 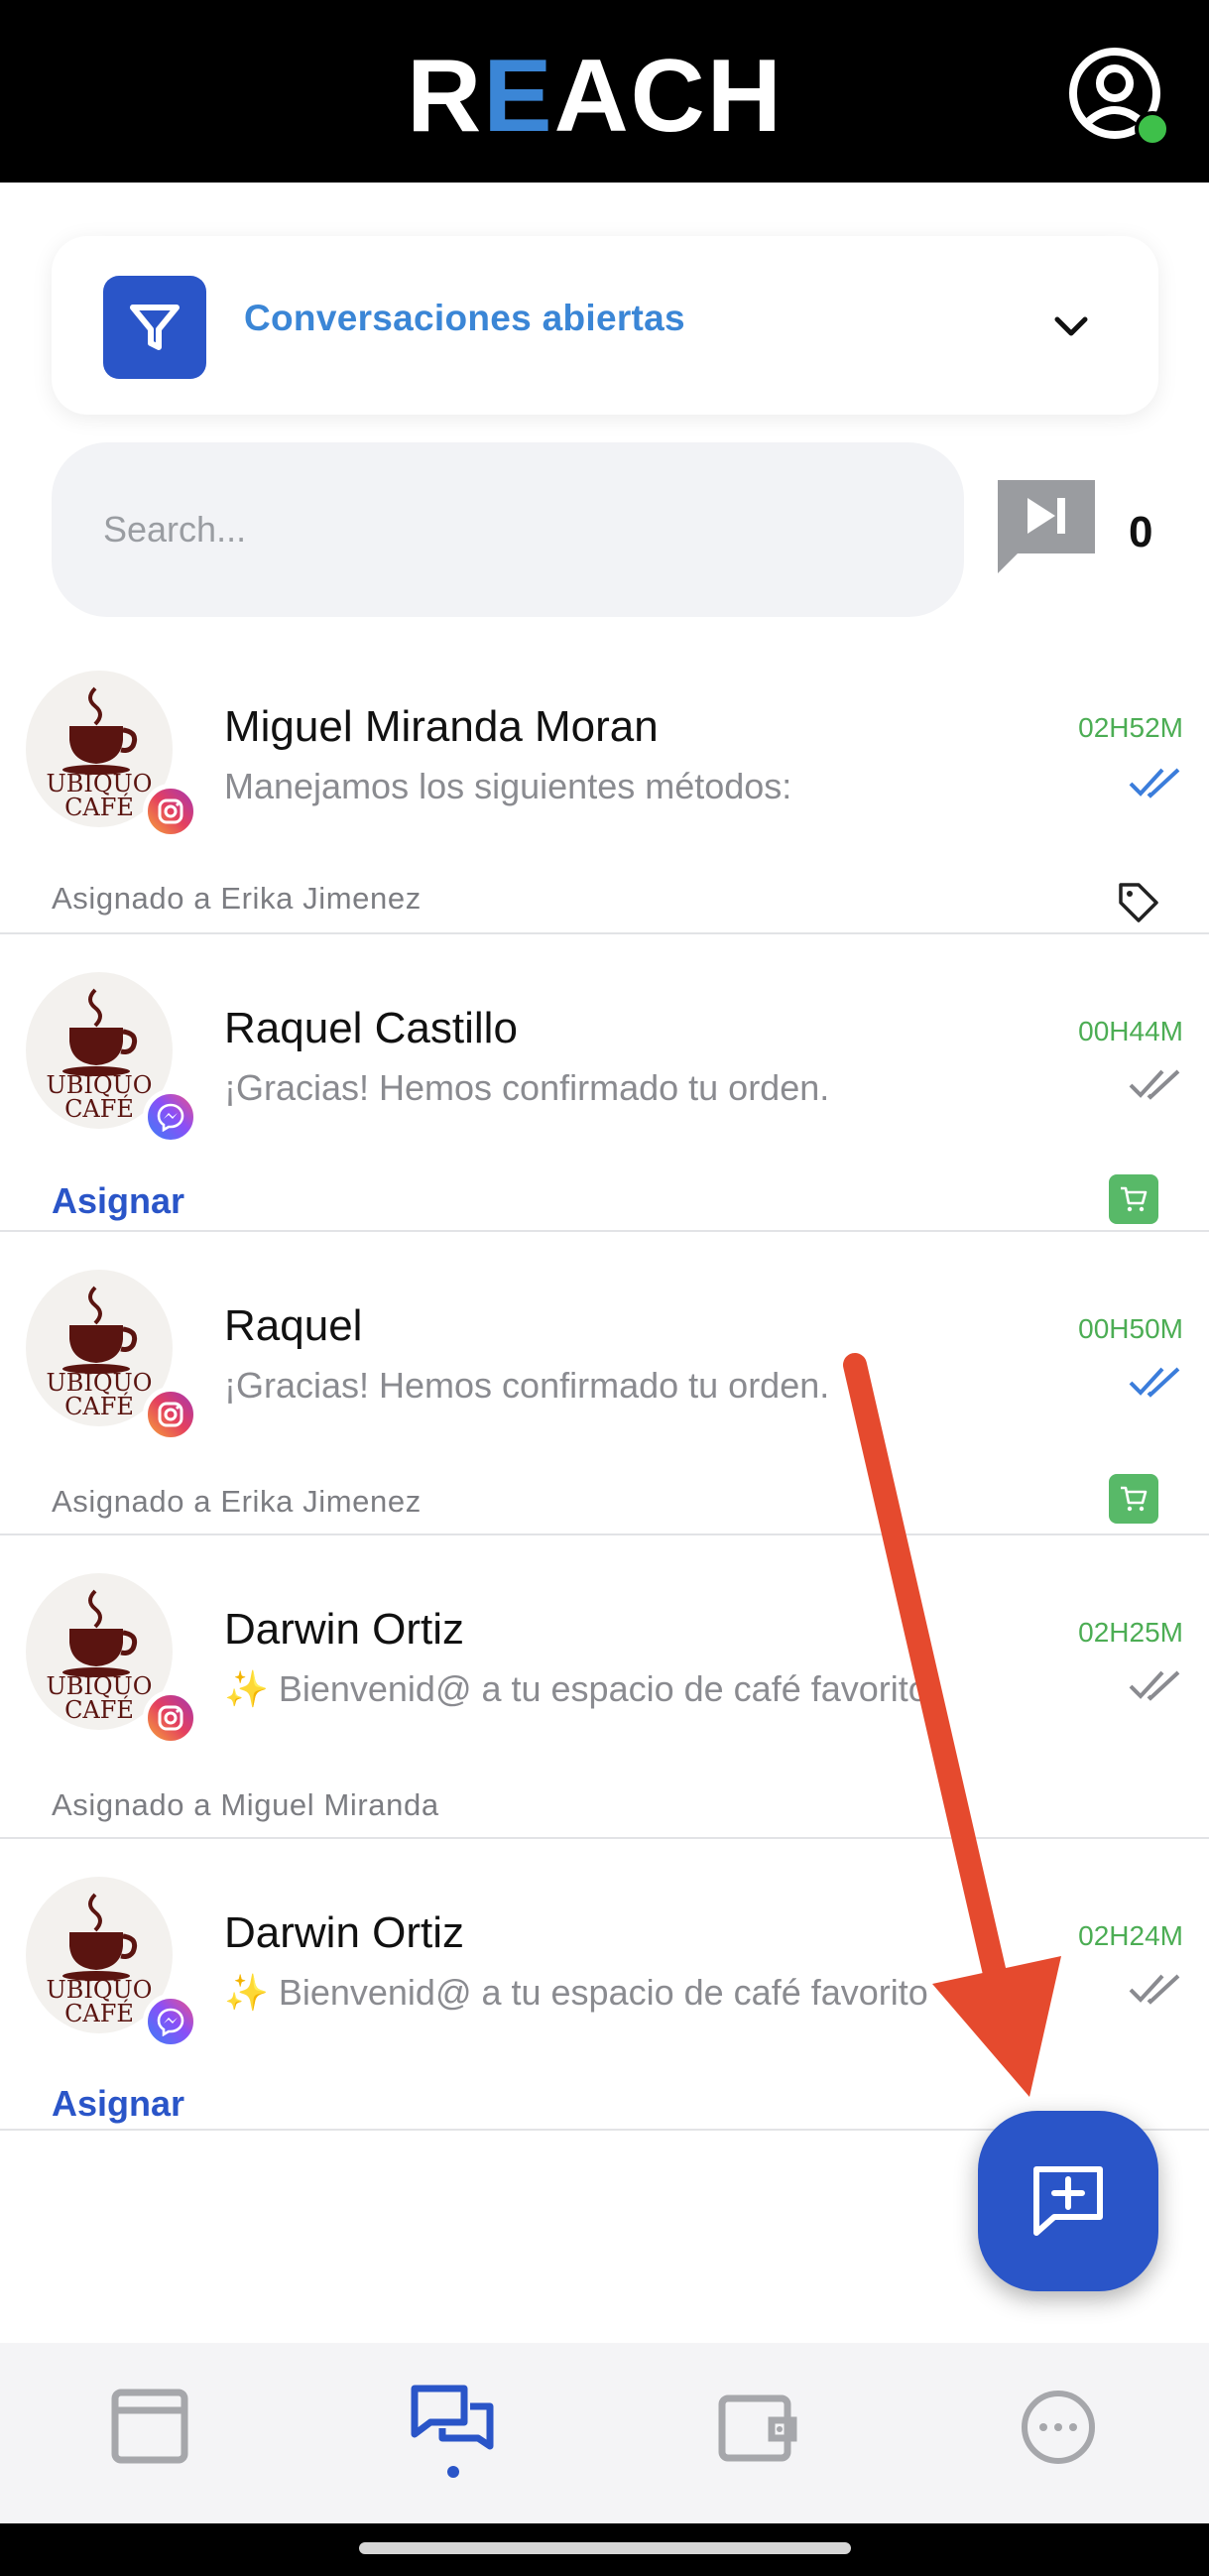 I want to click on home-indicator, so click(x=605, y=2548).